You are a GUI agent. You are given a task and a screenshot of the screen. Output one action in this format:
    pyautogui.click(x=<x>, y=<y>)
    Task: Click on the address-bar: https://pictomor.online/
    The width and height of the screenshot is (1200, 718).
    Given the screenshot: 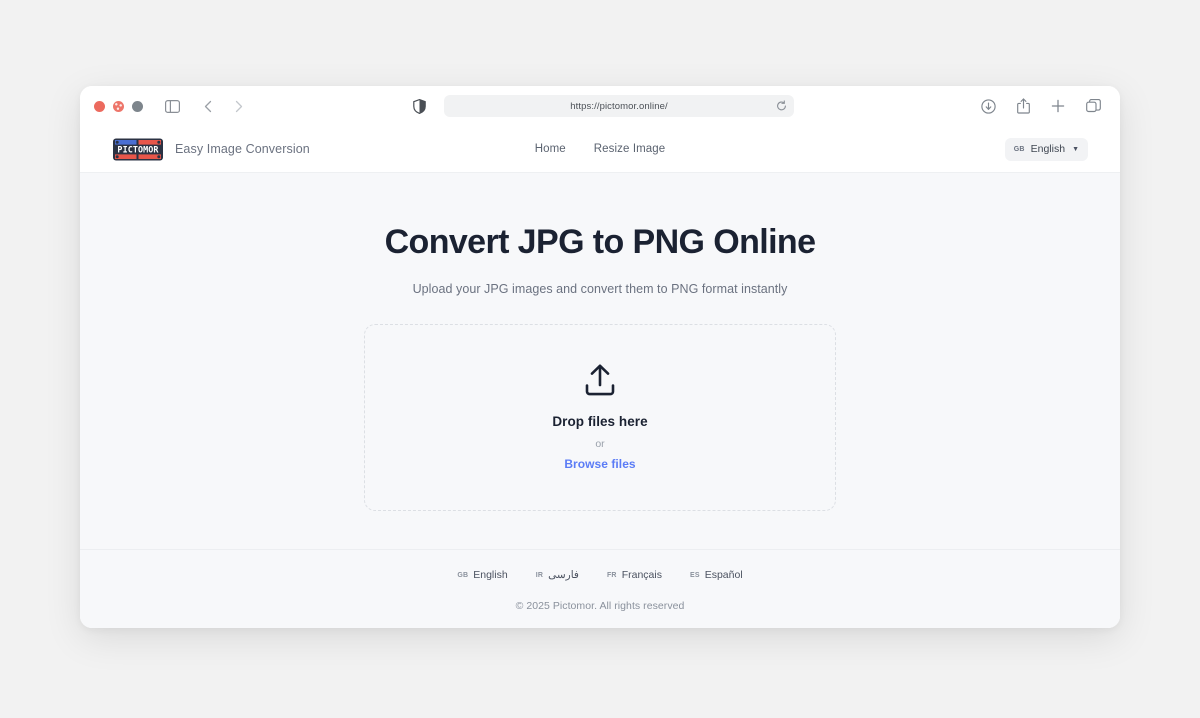 What is the action you would take?
    pyautogui.click(x=619, y=106)
    